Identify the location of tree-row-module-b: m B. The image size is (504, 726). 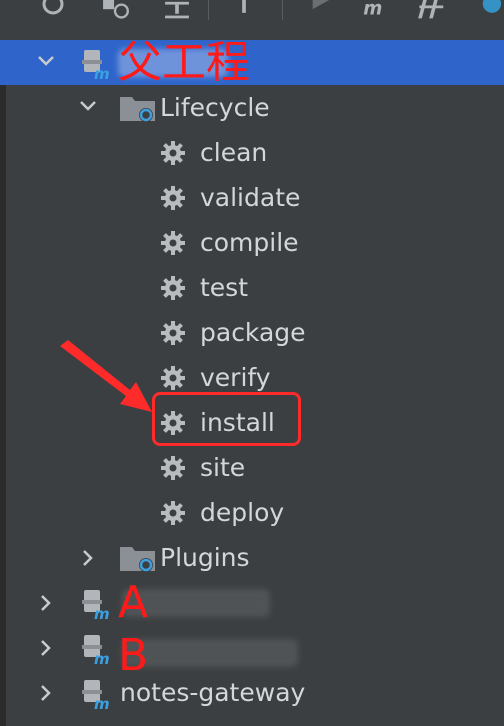
(252, 653).